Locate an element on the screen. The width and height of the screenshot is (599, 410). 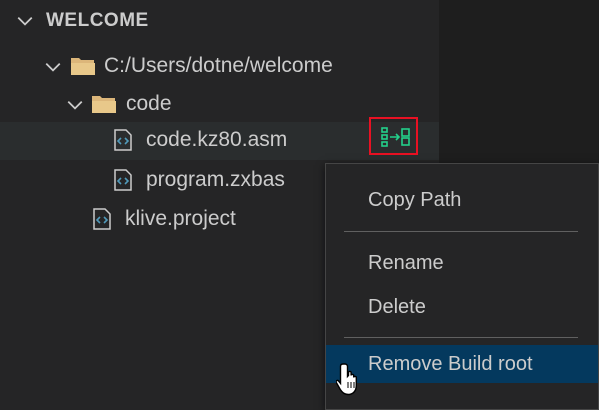
tree-item-label: code is located at coordinates (149, 103).